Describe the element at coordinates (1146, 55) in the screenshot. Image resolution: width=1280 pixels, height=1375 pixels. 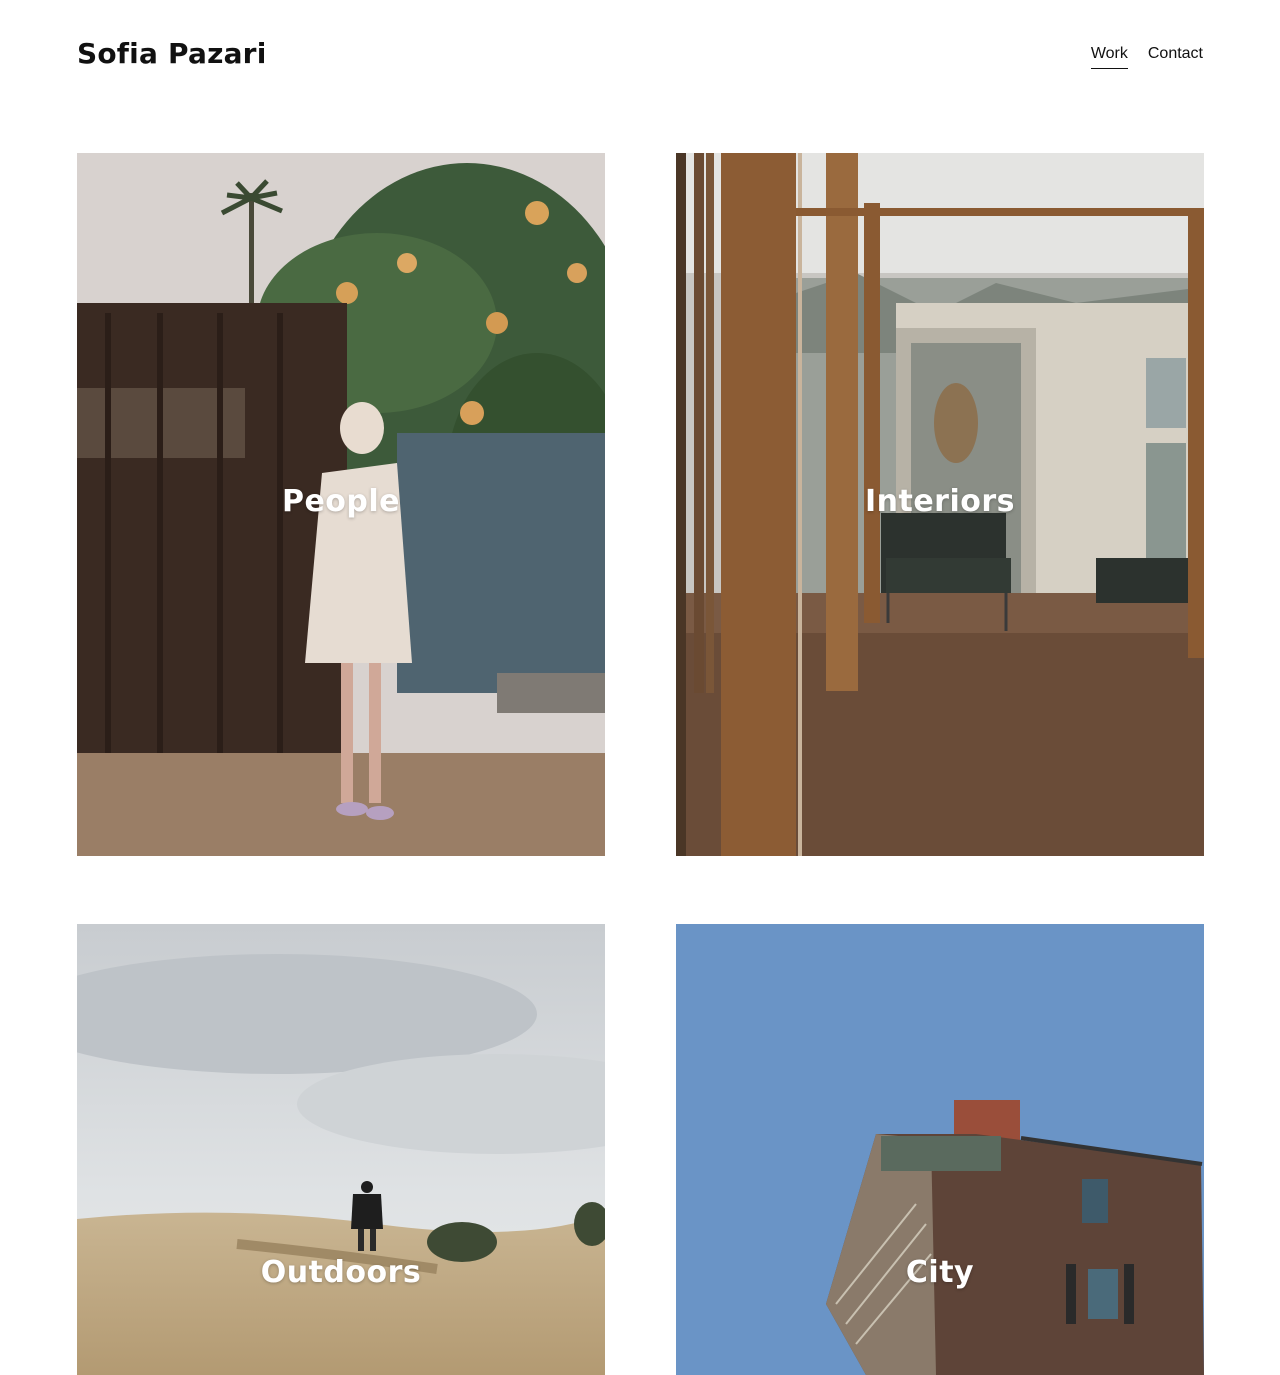
I see `main-nav: Work Contact` at that location.